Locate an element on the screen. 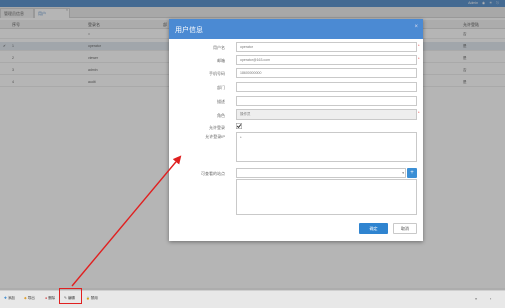 This screenshot has height=308, width=505. first-page-button: « is located at coordinates (476, 298).